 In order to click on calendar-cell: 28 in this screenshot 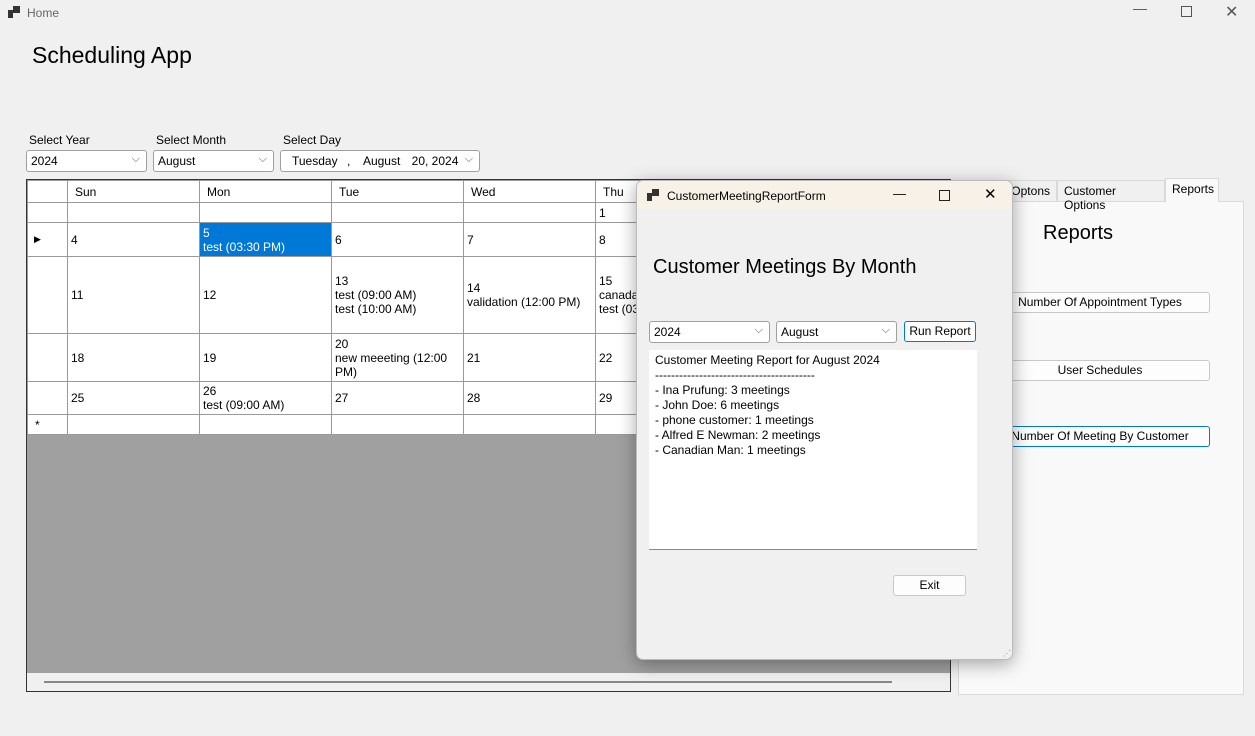, I will do `click(529, 398)`.